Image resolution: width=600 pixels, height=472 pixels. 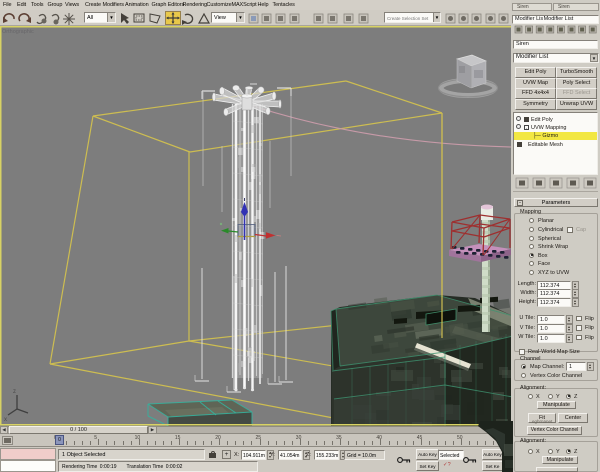 What do you see at coordinates (5, 420) in the screenshot?
I see `svg-text: x` at bounding box center [5, 420].